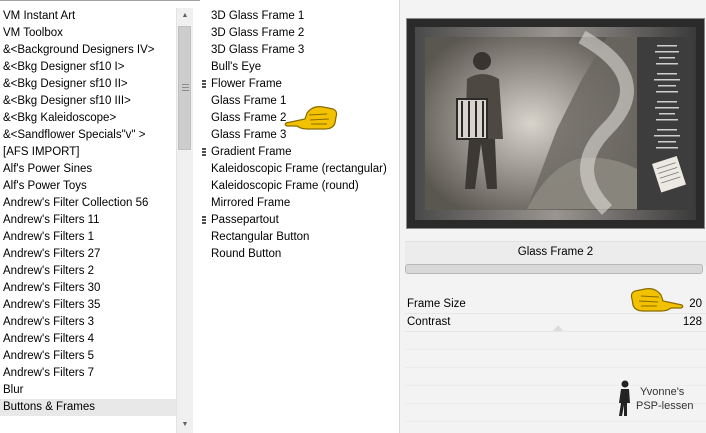 This screenshot has width=706, height=433. I want to click on slider-tick-icon, so click(558, 328).